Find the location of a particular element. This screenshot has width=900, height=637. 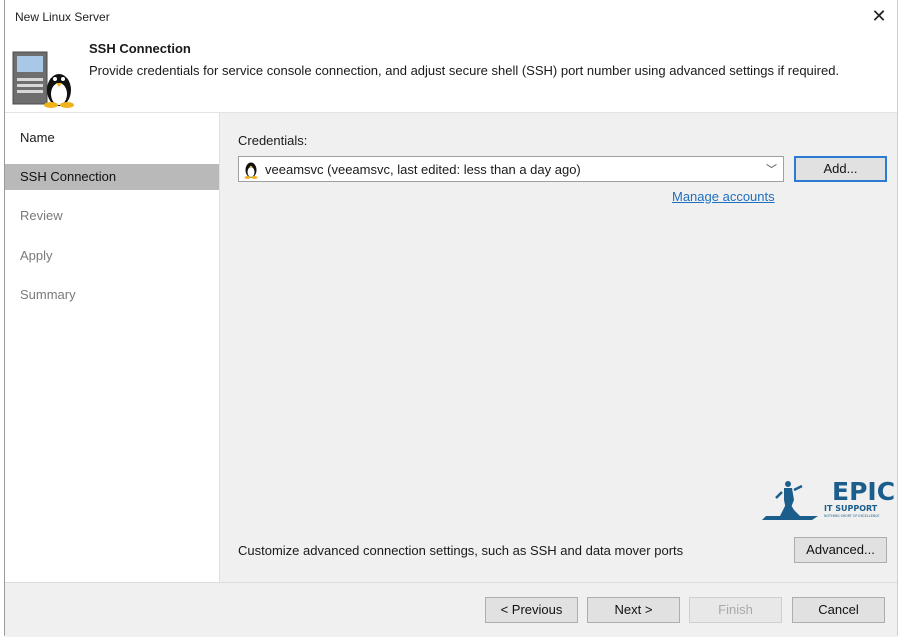

manage-accounts-link: Manage accounts is located at coordinates (723, 196).